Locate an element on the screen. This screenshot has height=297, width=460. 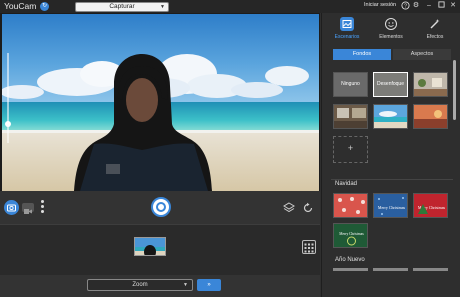
background-none: Ninguno is located at coordinates (350, 84).